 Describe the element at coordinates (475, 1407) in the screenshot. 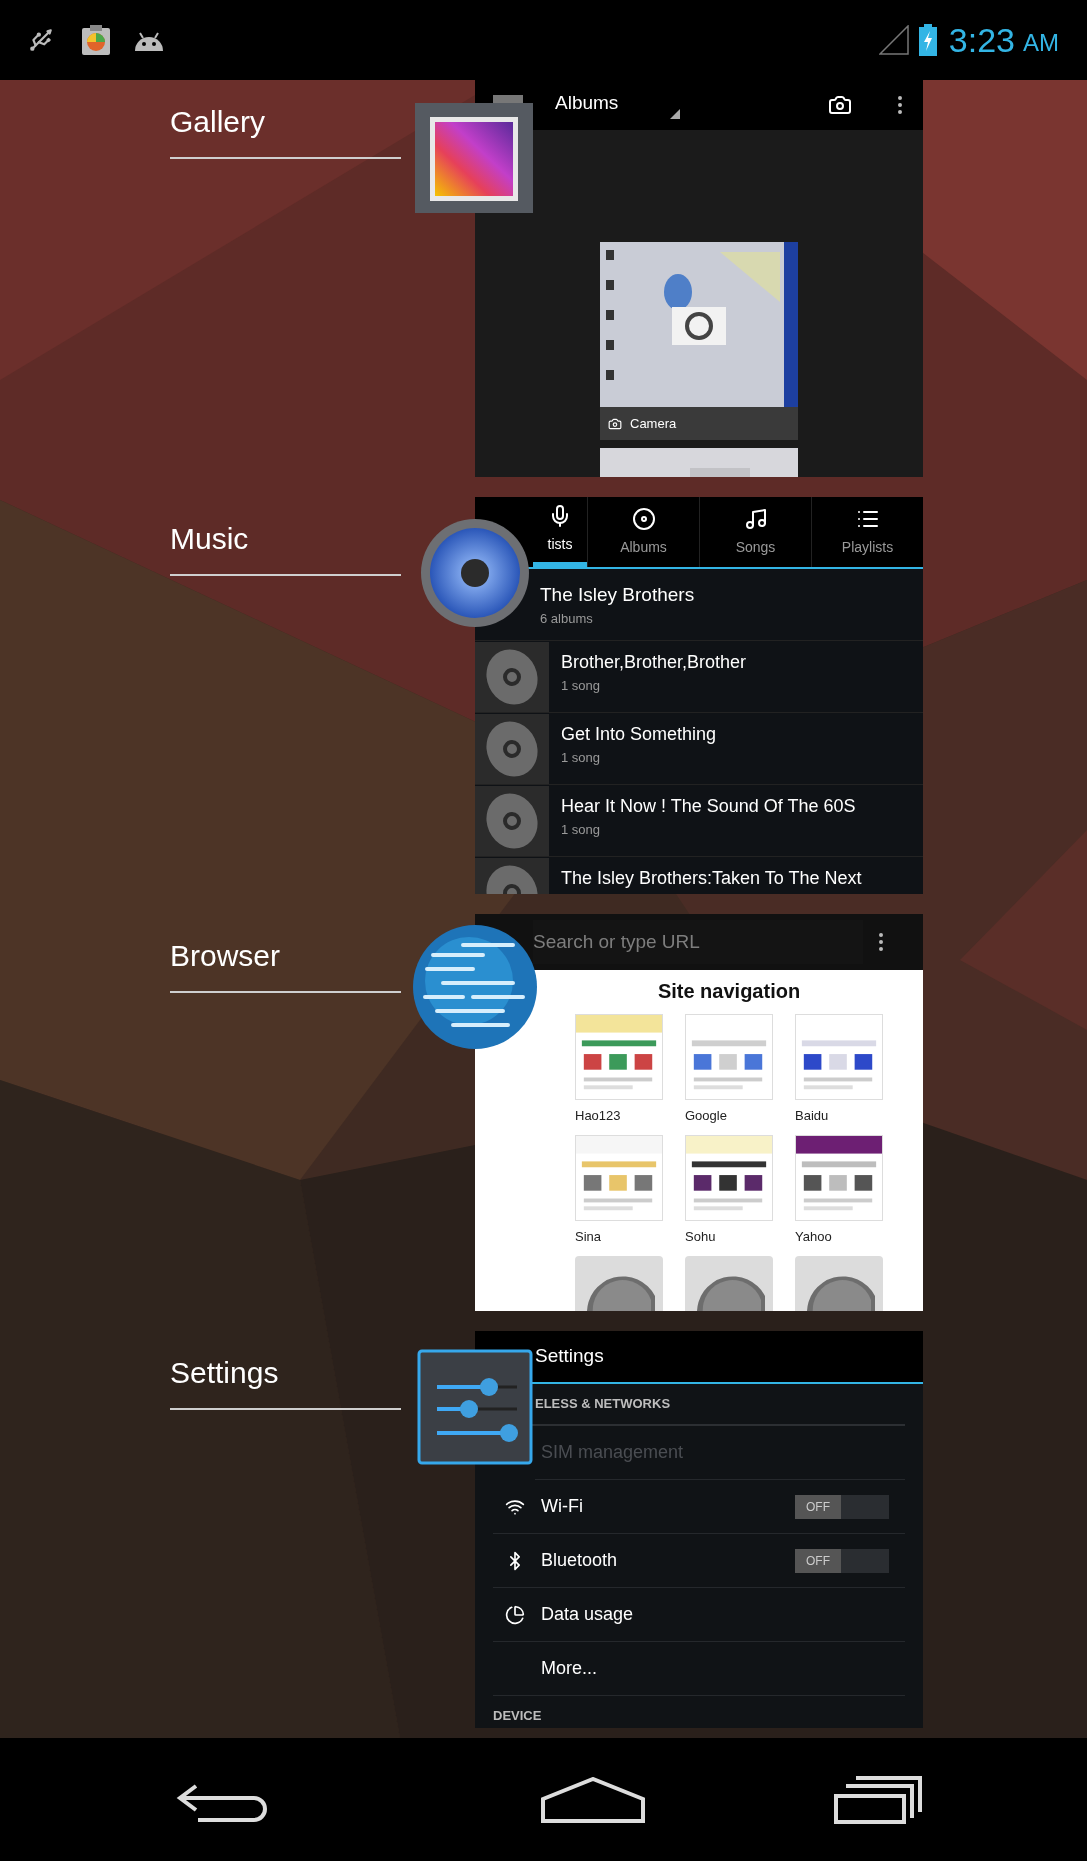

I see `sliders-icon` at that location.